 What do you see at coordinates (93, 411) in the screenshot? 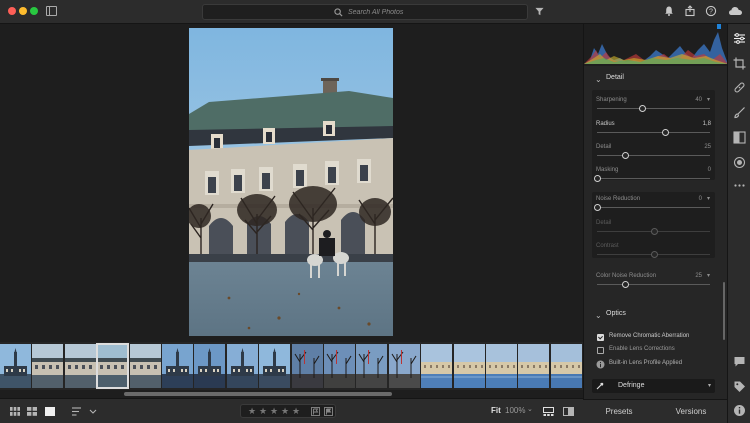
I see `chevron-down-icon` at bounding box center [93, 411].